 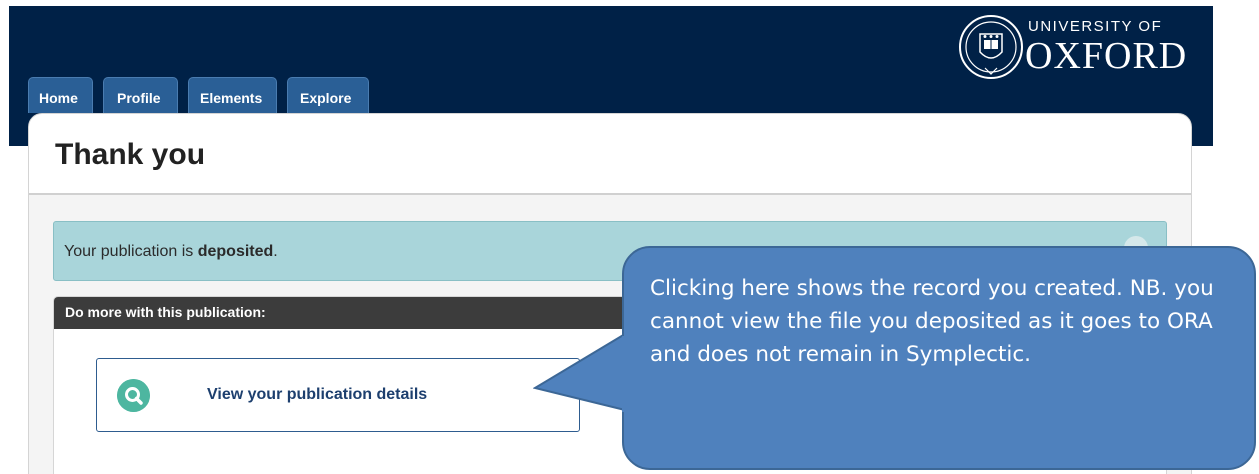 I want to click on alert-status: deposited, so click(x=235, y=251).